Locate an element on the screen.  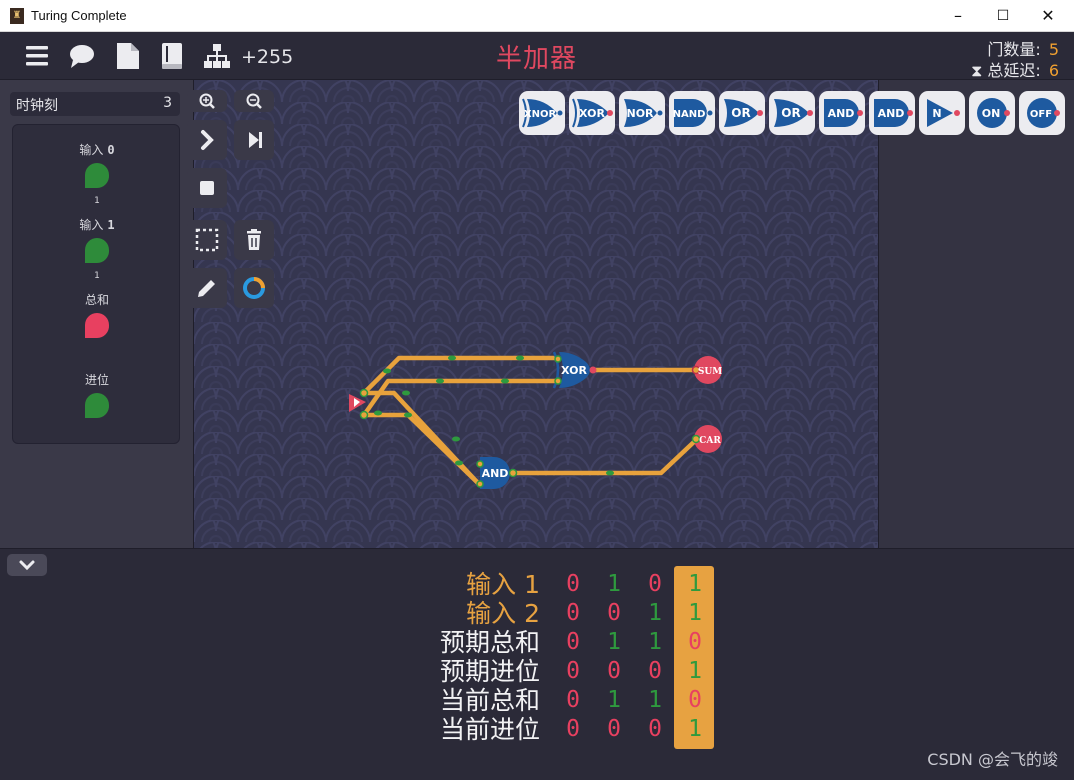
delete-button is located at coordinates (254, 240).